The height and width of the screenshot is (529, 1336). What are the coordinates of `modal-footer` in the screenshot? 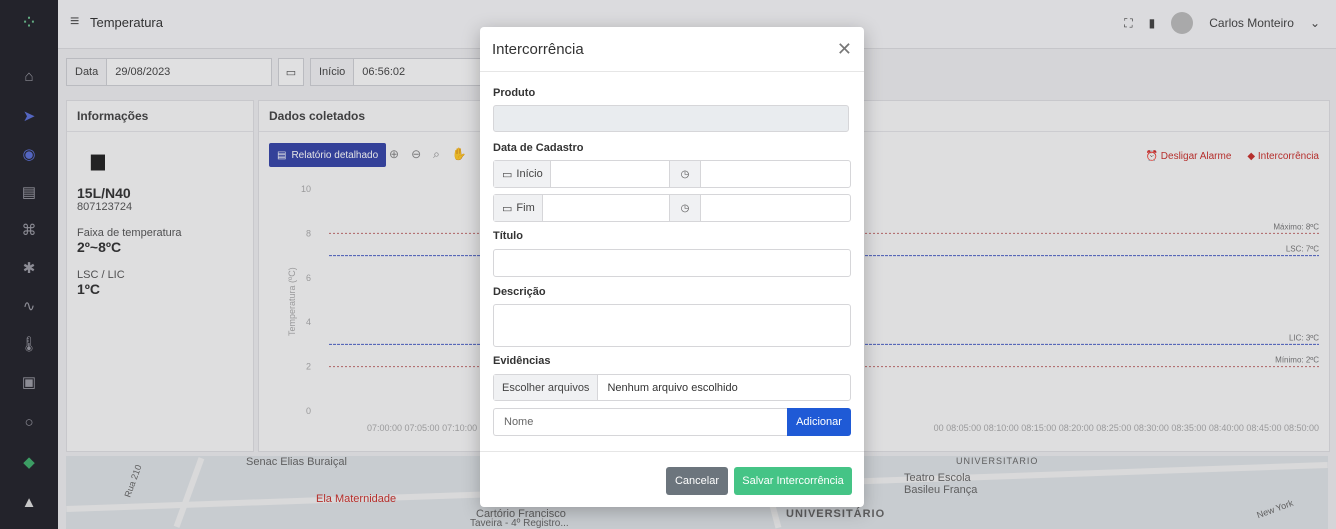 It's located at (672, 451).